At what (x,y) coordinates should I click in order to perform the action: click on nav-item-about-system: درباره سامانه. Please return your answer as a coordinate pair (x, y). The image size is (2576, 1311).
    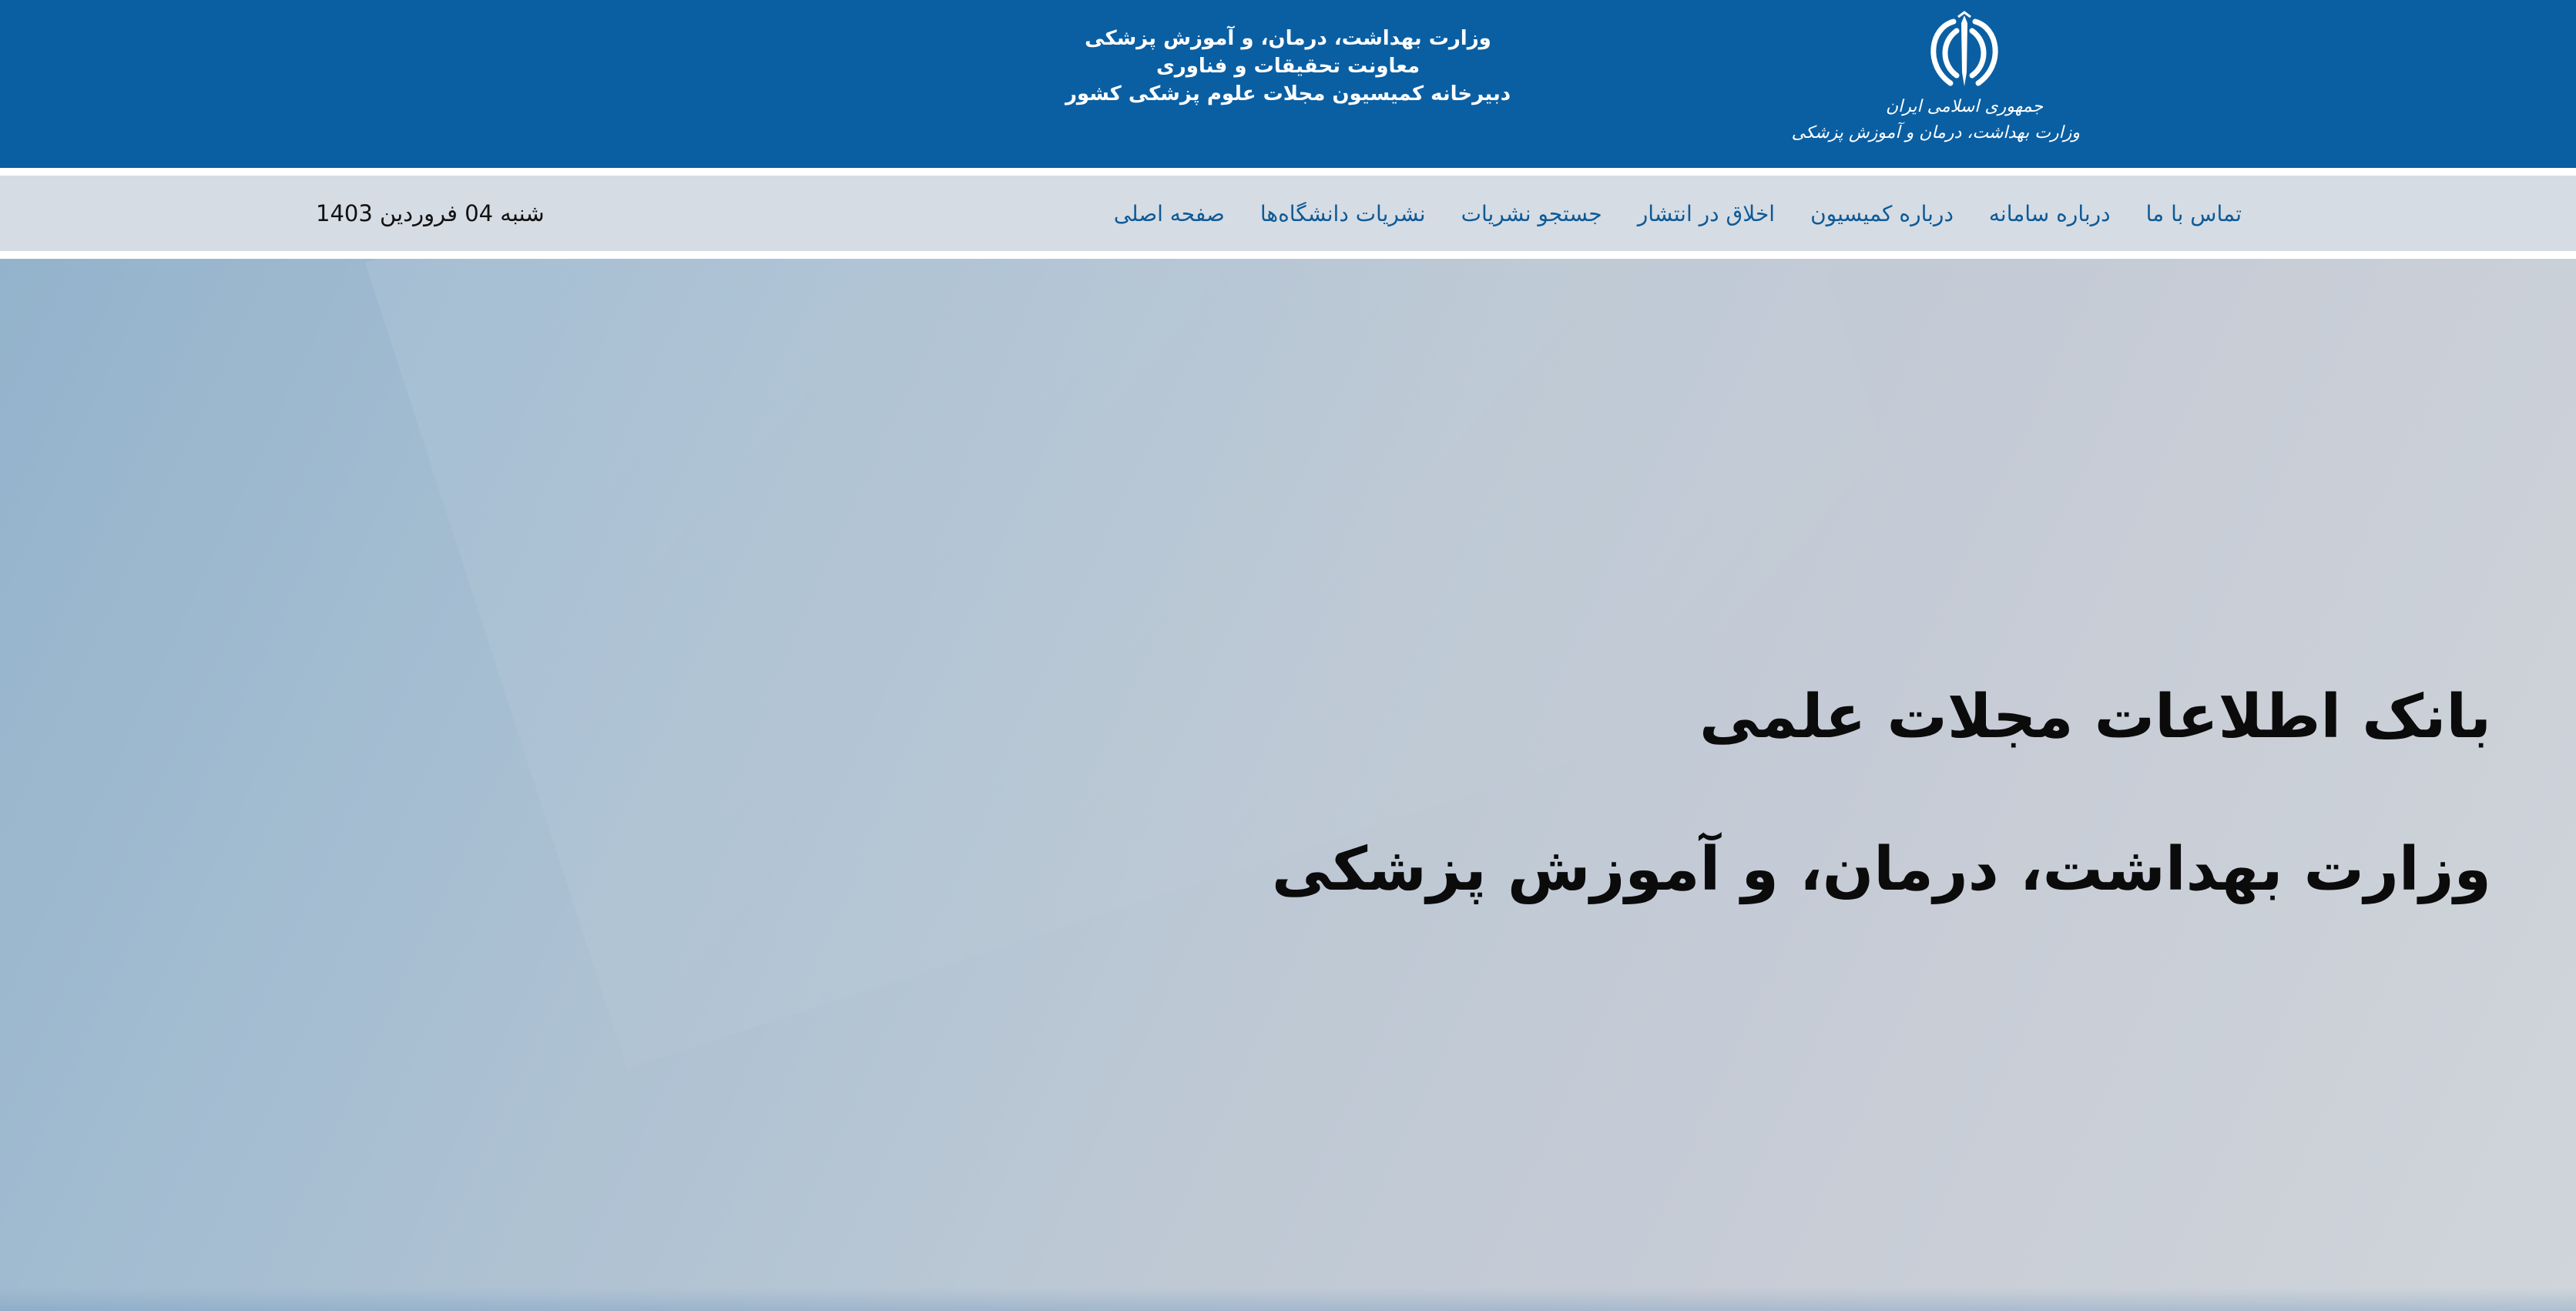
    Looking at the image, I should click on (2050, 213).